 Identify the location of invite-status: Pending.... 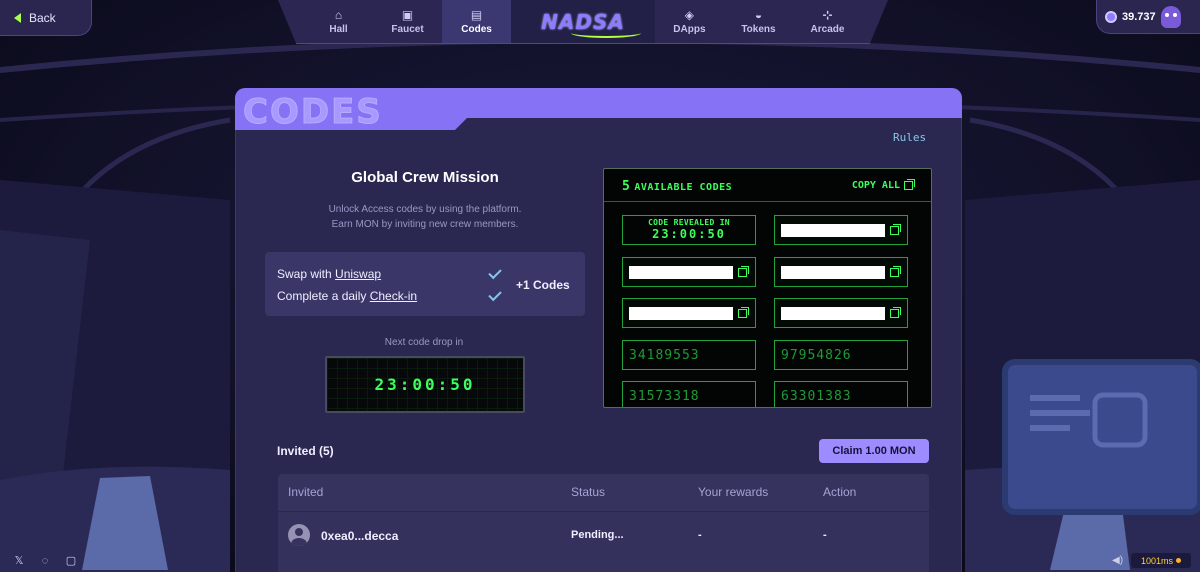
(597, 535).